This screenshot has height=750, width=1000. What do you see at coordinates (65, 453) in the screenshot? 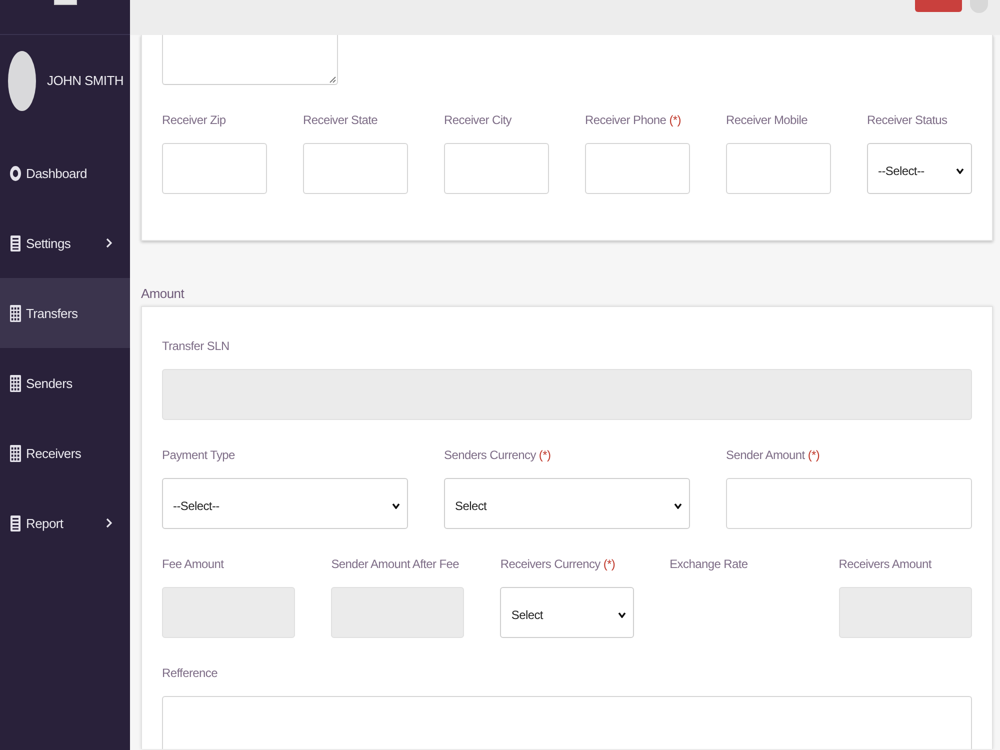
I see `nav-item: Receivers` at bounding box center [65, 453].